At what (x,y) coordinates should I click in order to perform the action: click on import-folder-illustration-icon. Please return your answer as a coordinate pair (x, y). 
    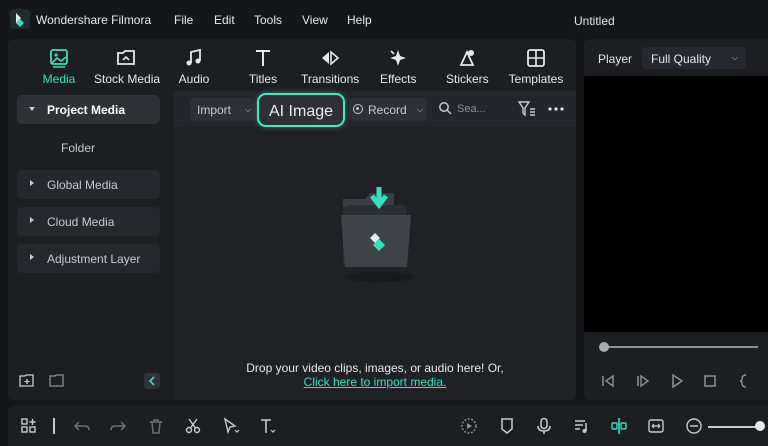
    Looking at the image, I should click on (378, 234).